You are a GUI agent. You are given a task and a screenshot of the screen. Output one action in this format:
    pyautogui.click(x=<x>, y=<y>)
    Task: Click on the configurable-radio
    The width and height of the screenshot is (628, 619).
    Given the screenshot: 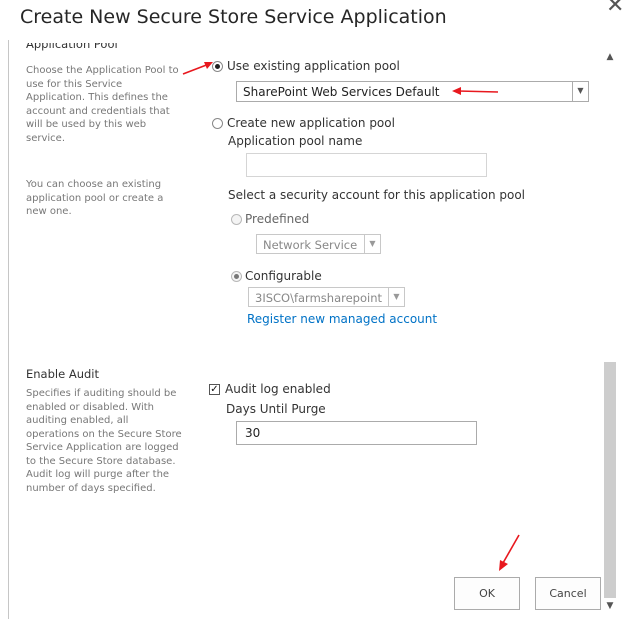 What is the action you would take?
    pyautogui.click(x=236, y=276)
    